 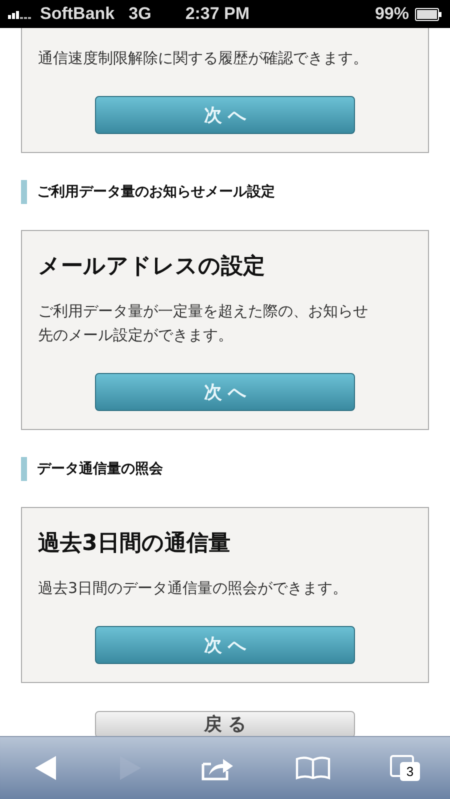 What do you see at coordinates (203, 323) in the screenshot?
I see `card-description: ご利用データ量が一定量を超えた際の、お知らせ先のメール設定ができます。` at bounding box center [203, 323].